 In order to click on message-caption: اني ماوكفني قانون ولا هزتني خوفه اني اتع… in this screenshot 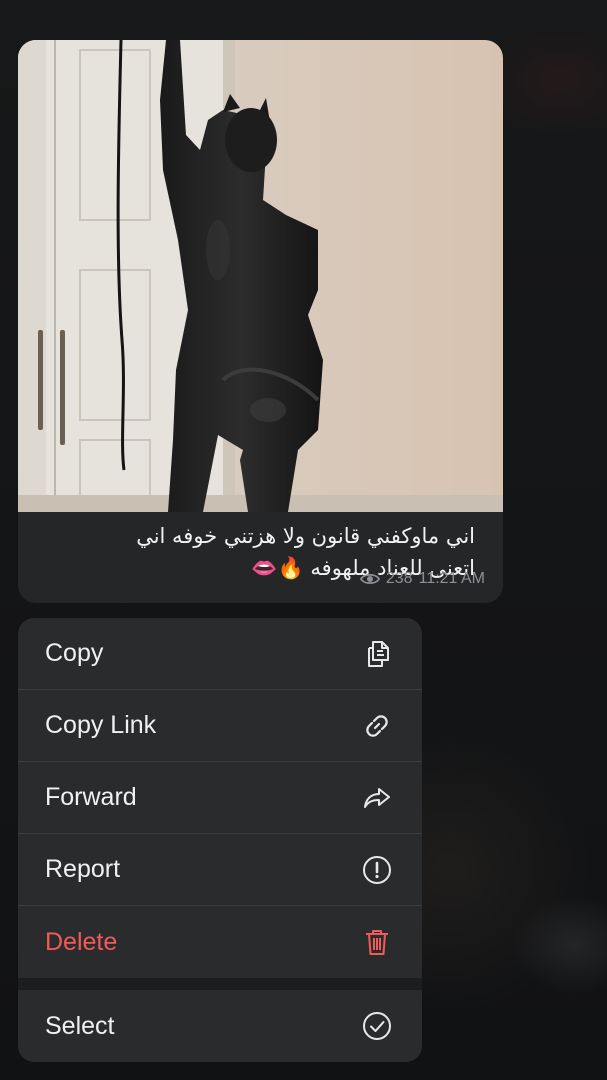, I will do `click(260, 557)`.